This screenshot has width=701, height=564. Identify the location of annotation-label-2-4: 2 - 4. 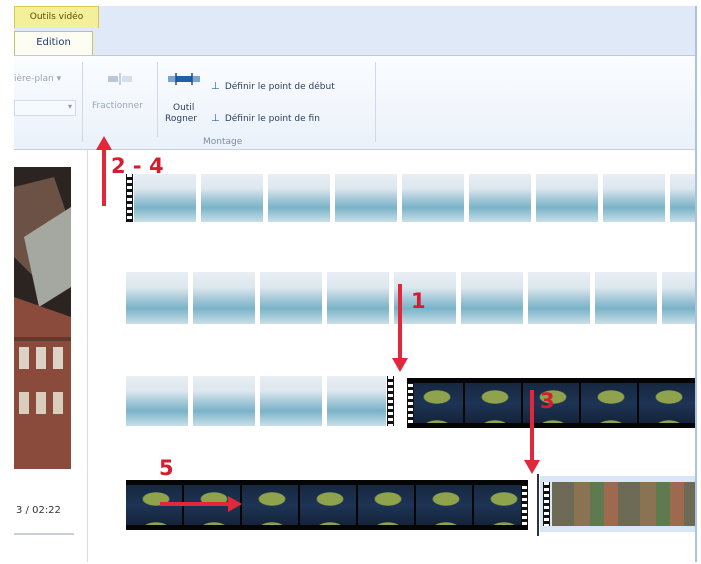
(137, 166).